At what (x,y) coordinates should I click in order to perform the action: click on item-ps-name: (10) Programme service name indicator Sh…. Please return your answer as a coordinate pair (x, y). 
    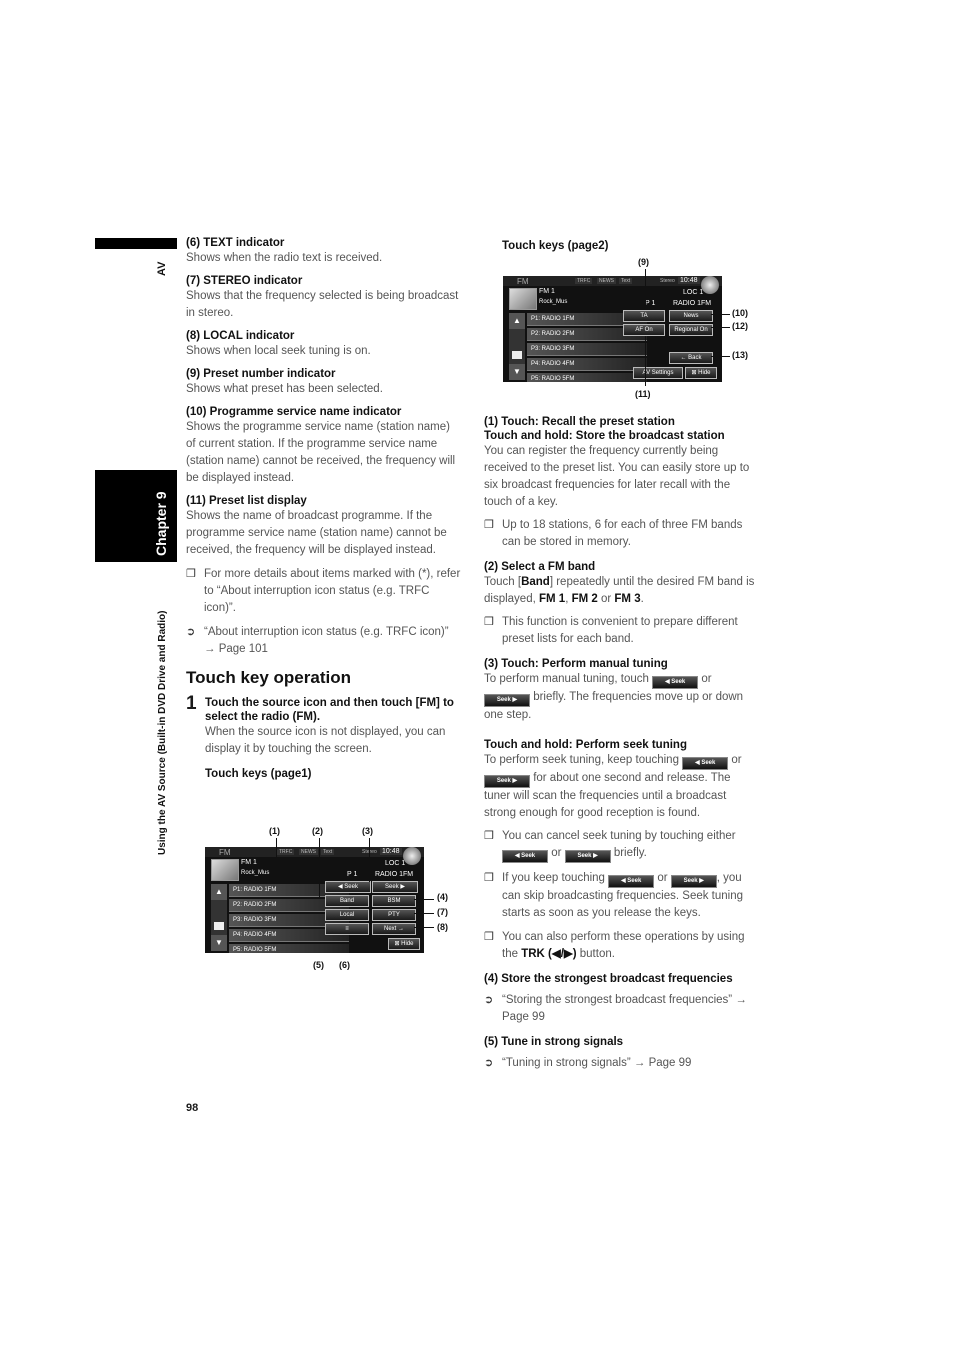
    Looking at the image, I should click on (323, 446).